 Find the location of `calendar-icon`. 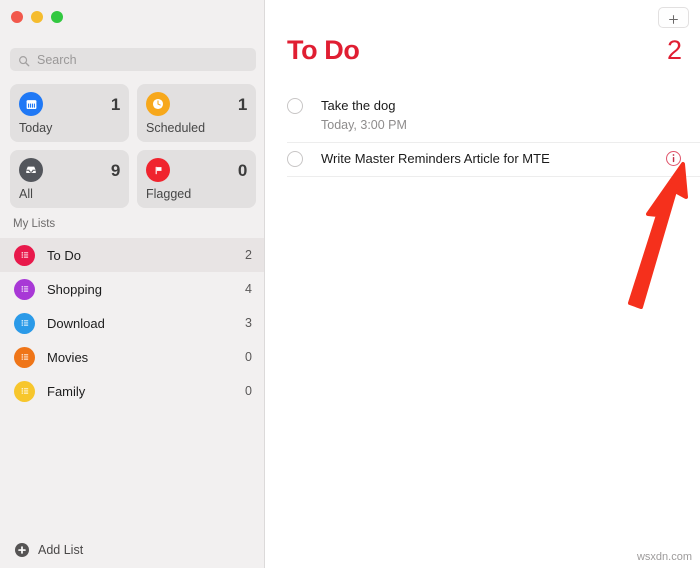

calendar-icon is located at coordinates (31, 104).